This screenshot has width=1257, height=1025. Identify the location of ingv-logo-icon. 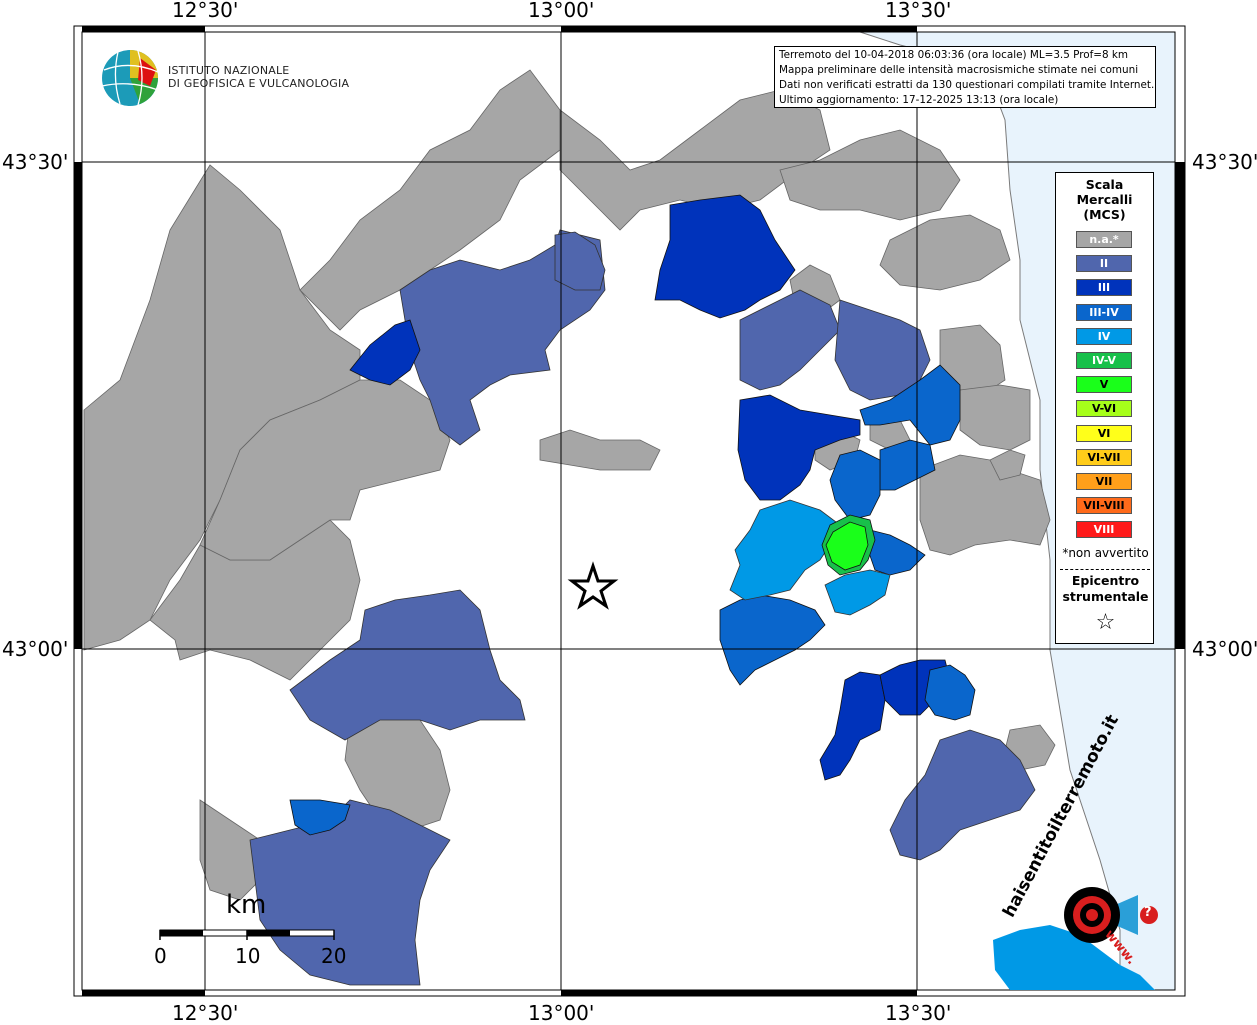
(130, 78).